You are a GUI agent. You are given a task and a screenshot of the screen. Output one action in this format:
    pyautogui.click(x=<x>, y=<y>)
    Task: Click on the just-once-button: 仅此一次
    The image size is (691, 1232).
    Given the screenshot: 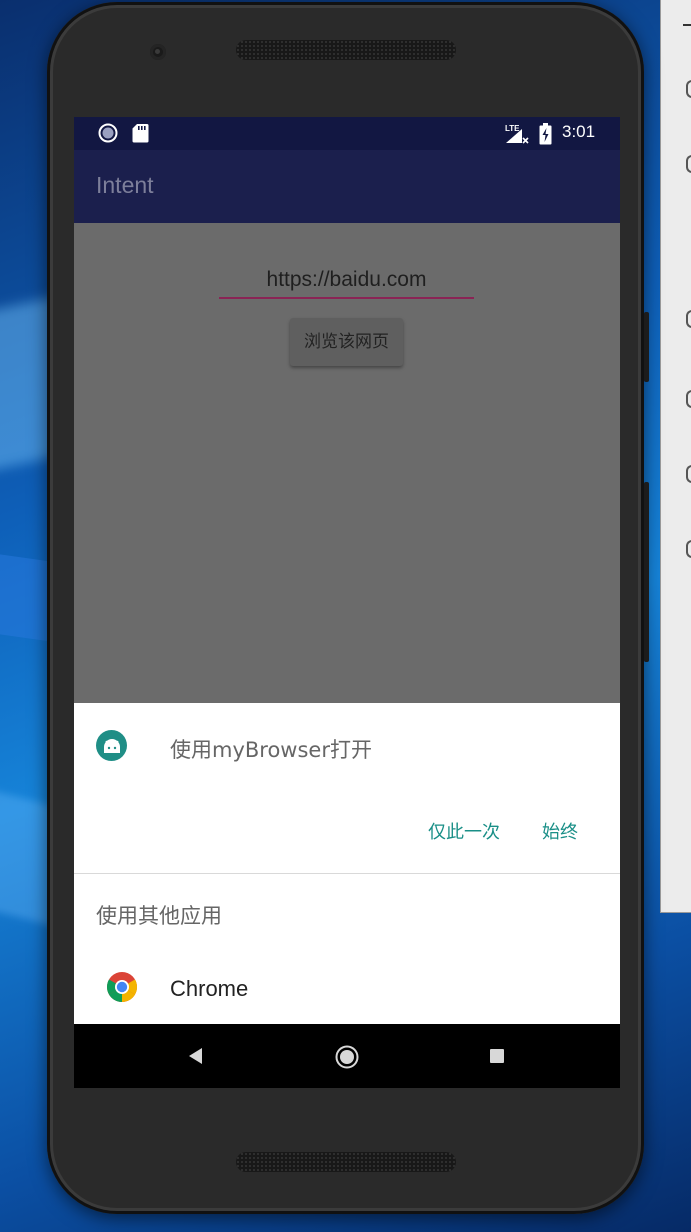 What is the action you would take?
    pyautogui.click(x=464, y=831)
    